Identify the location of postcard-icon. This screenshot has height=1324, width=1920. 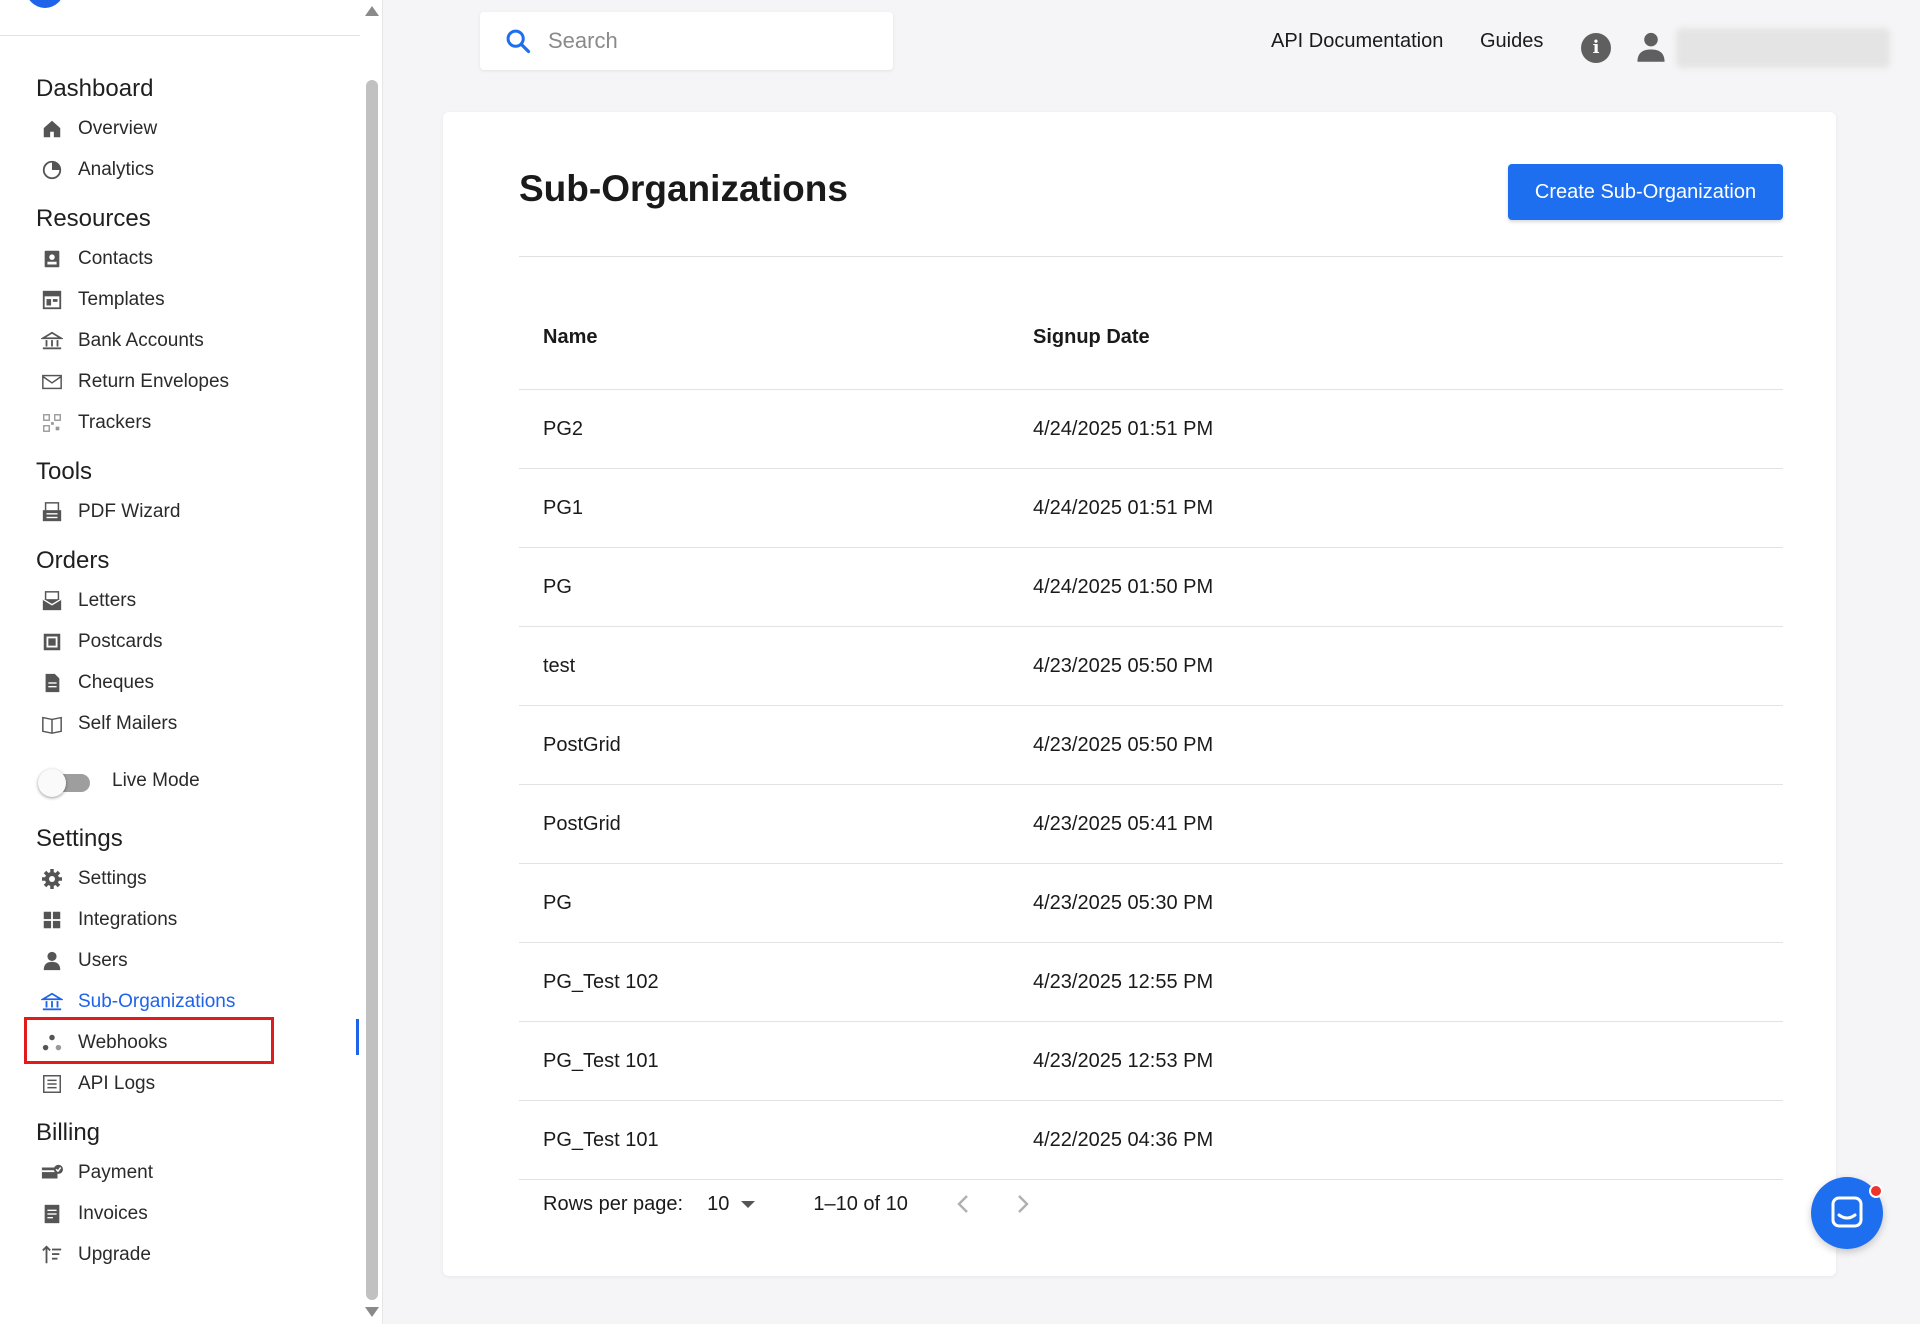
(52, 642).